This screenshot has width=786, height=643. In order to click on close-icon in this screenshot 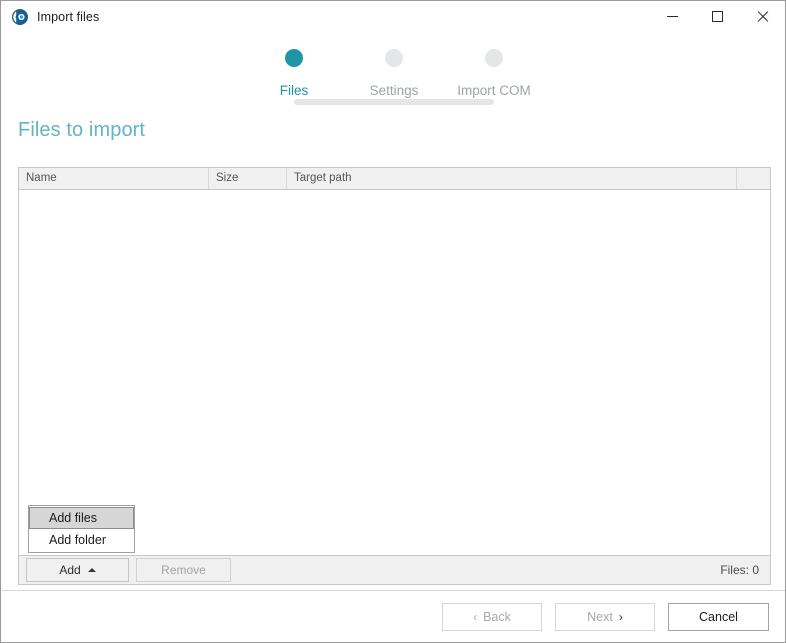, I will do `click(762, 16)`.